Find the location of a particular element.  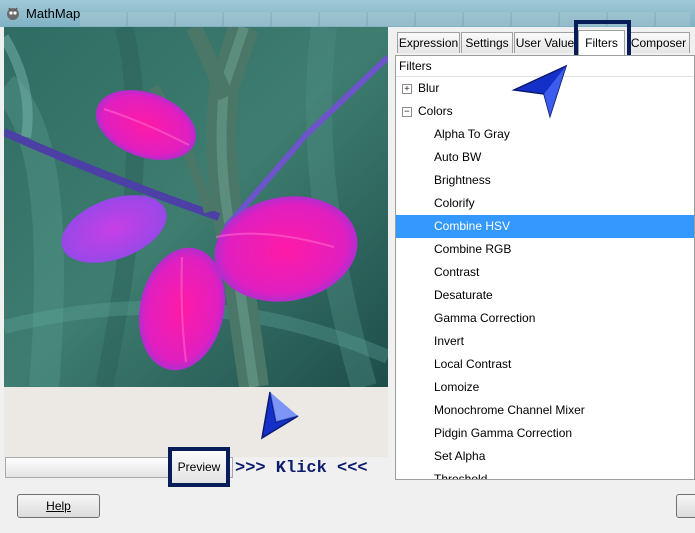

list-item: Colorify is located at coordinates (545, 203).